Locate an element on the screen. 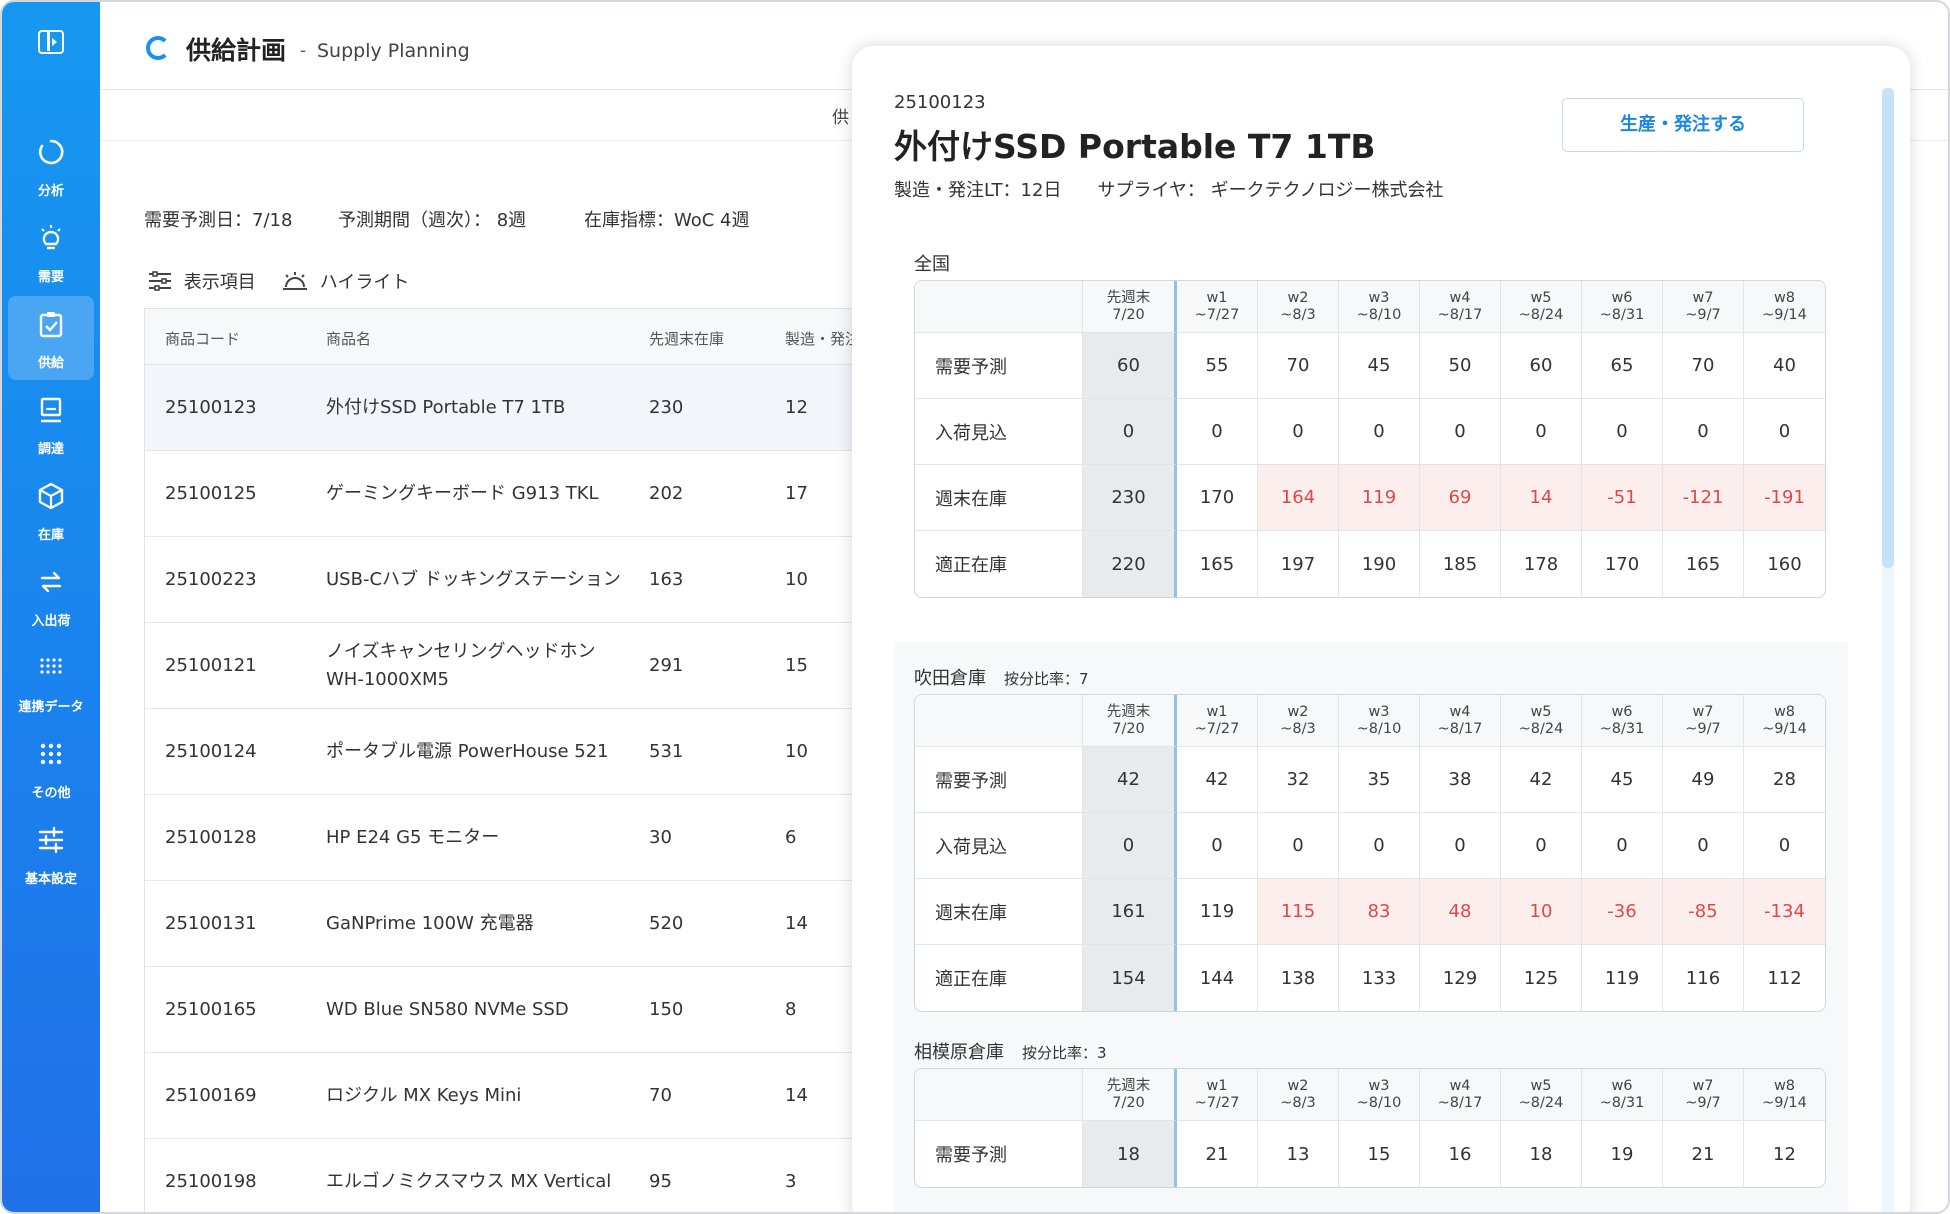 Image resolution: width=1950 pixels, height=1214 pixels. grid-value: 144 is located at coordinates (1217, 978).